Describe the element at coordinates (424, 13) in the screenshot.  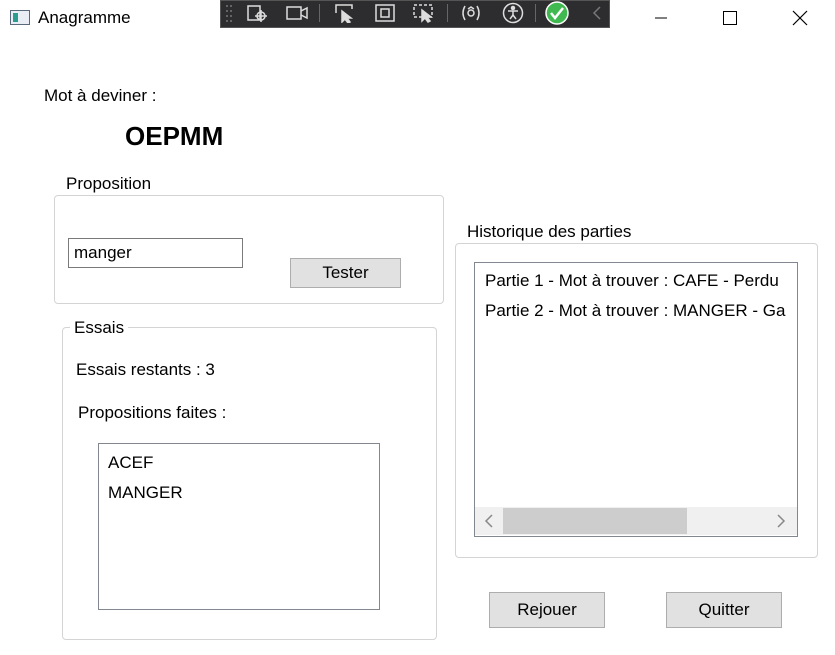
I see `track-focus-icon` at that location.